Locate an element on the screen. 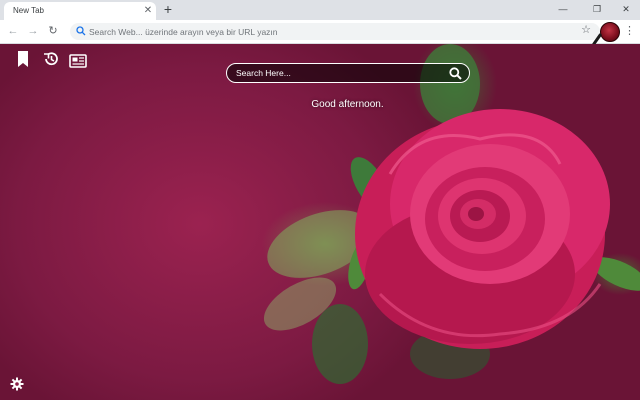 Image resolution: width=640 pixels, height=400 pixels. tab-new-tab: New Tab ✕ is located at coordinates (80, 11).